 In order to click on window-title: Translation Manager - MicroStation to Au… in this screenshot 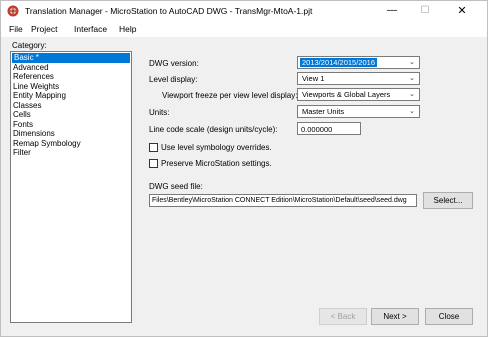, I will do `click(169, 11)`.